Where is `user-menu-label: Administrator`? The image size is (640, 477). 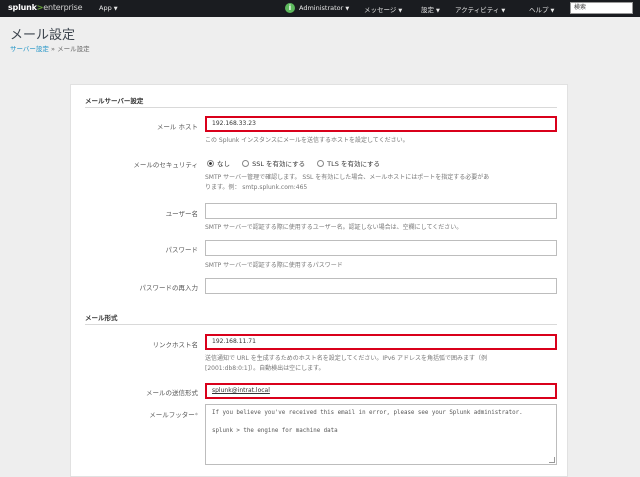
user-menu-label: Administrator is located at coordinates (321, 8).